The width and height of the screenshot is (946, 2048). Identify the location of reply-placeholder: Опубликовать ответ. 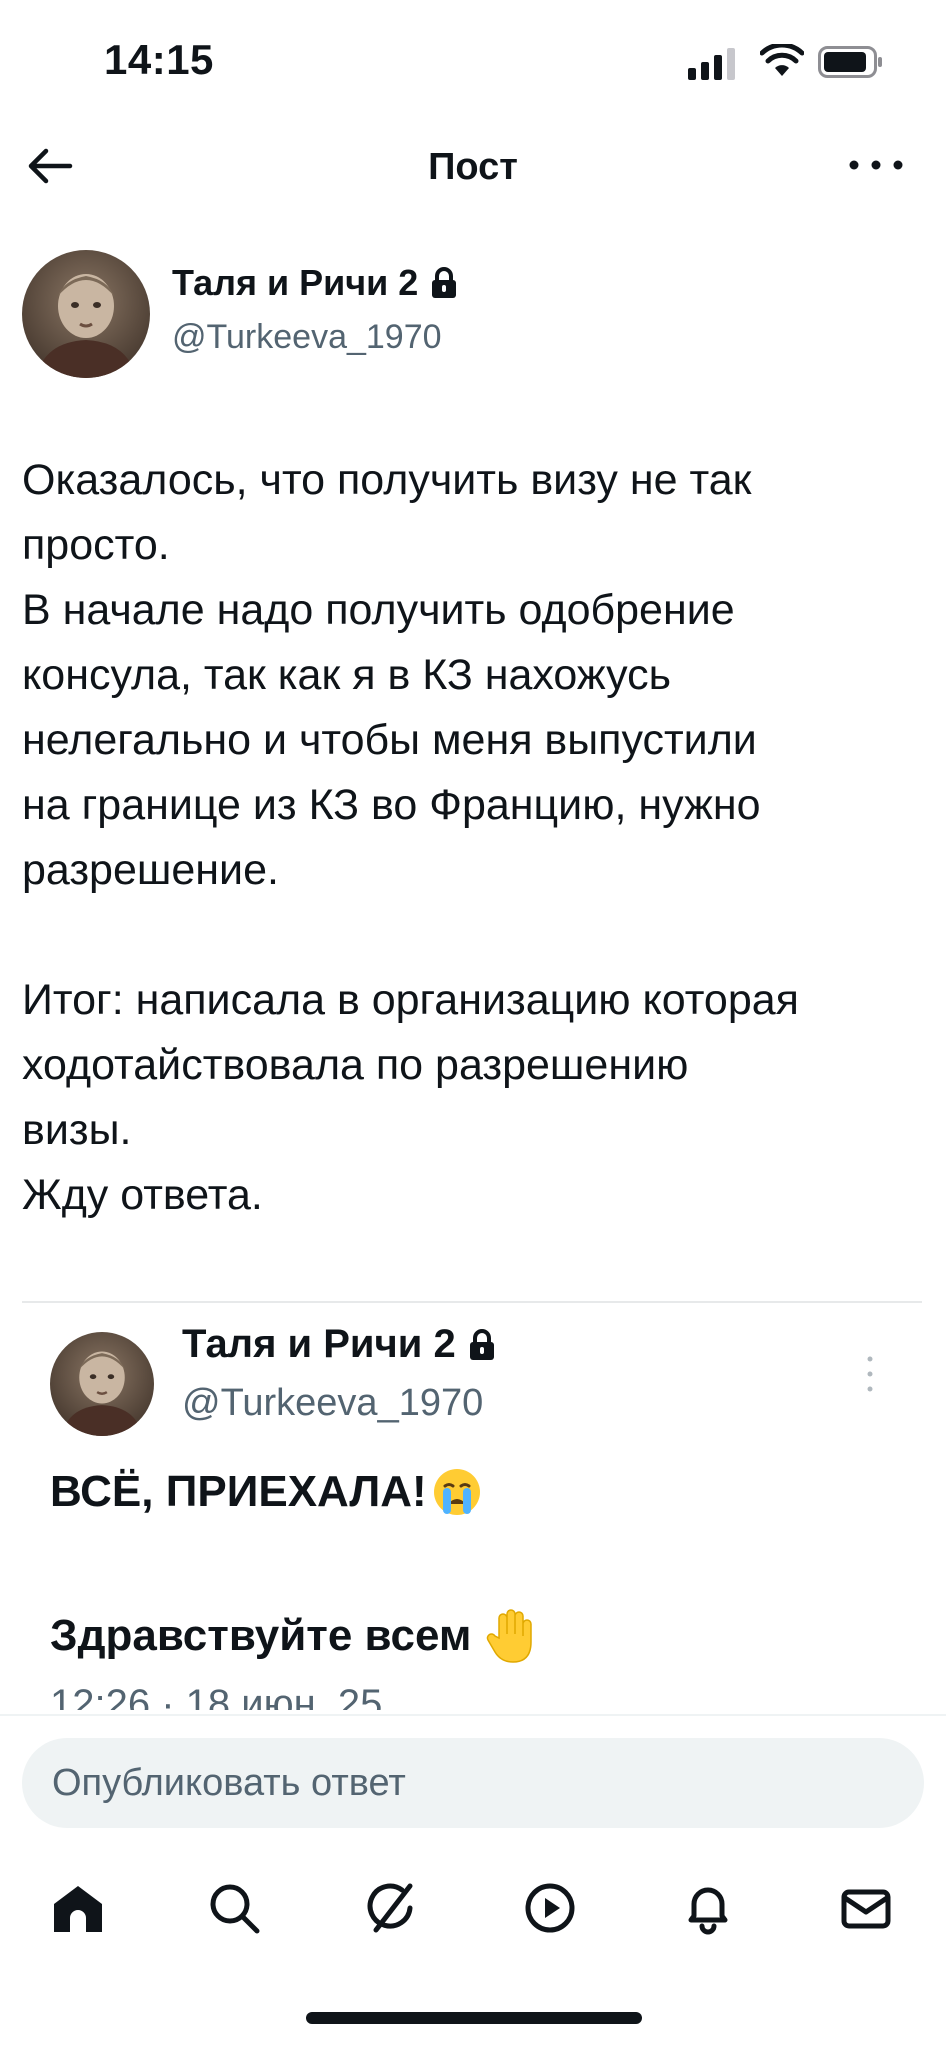
(229, 1782).